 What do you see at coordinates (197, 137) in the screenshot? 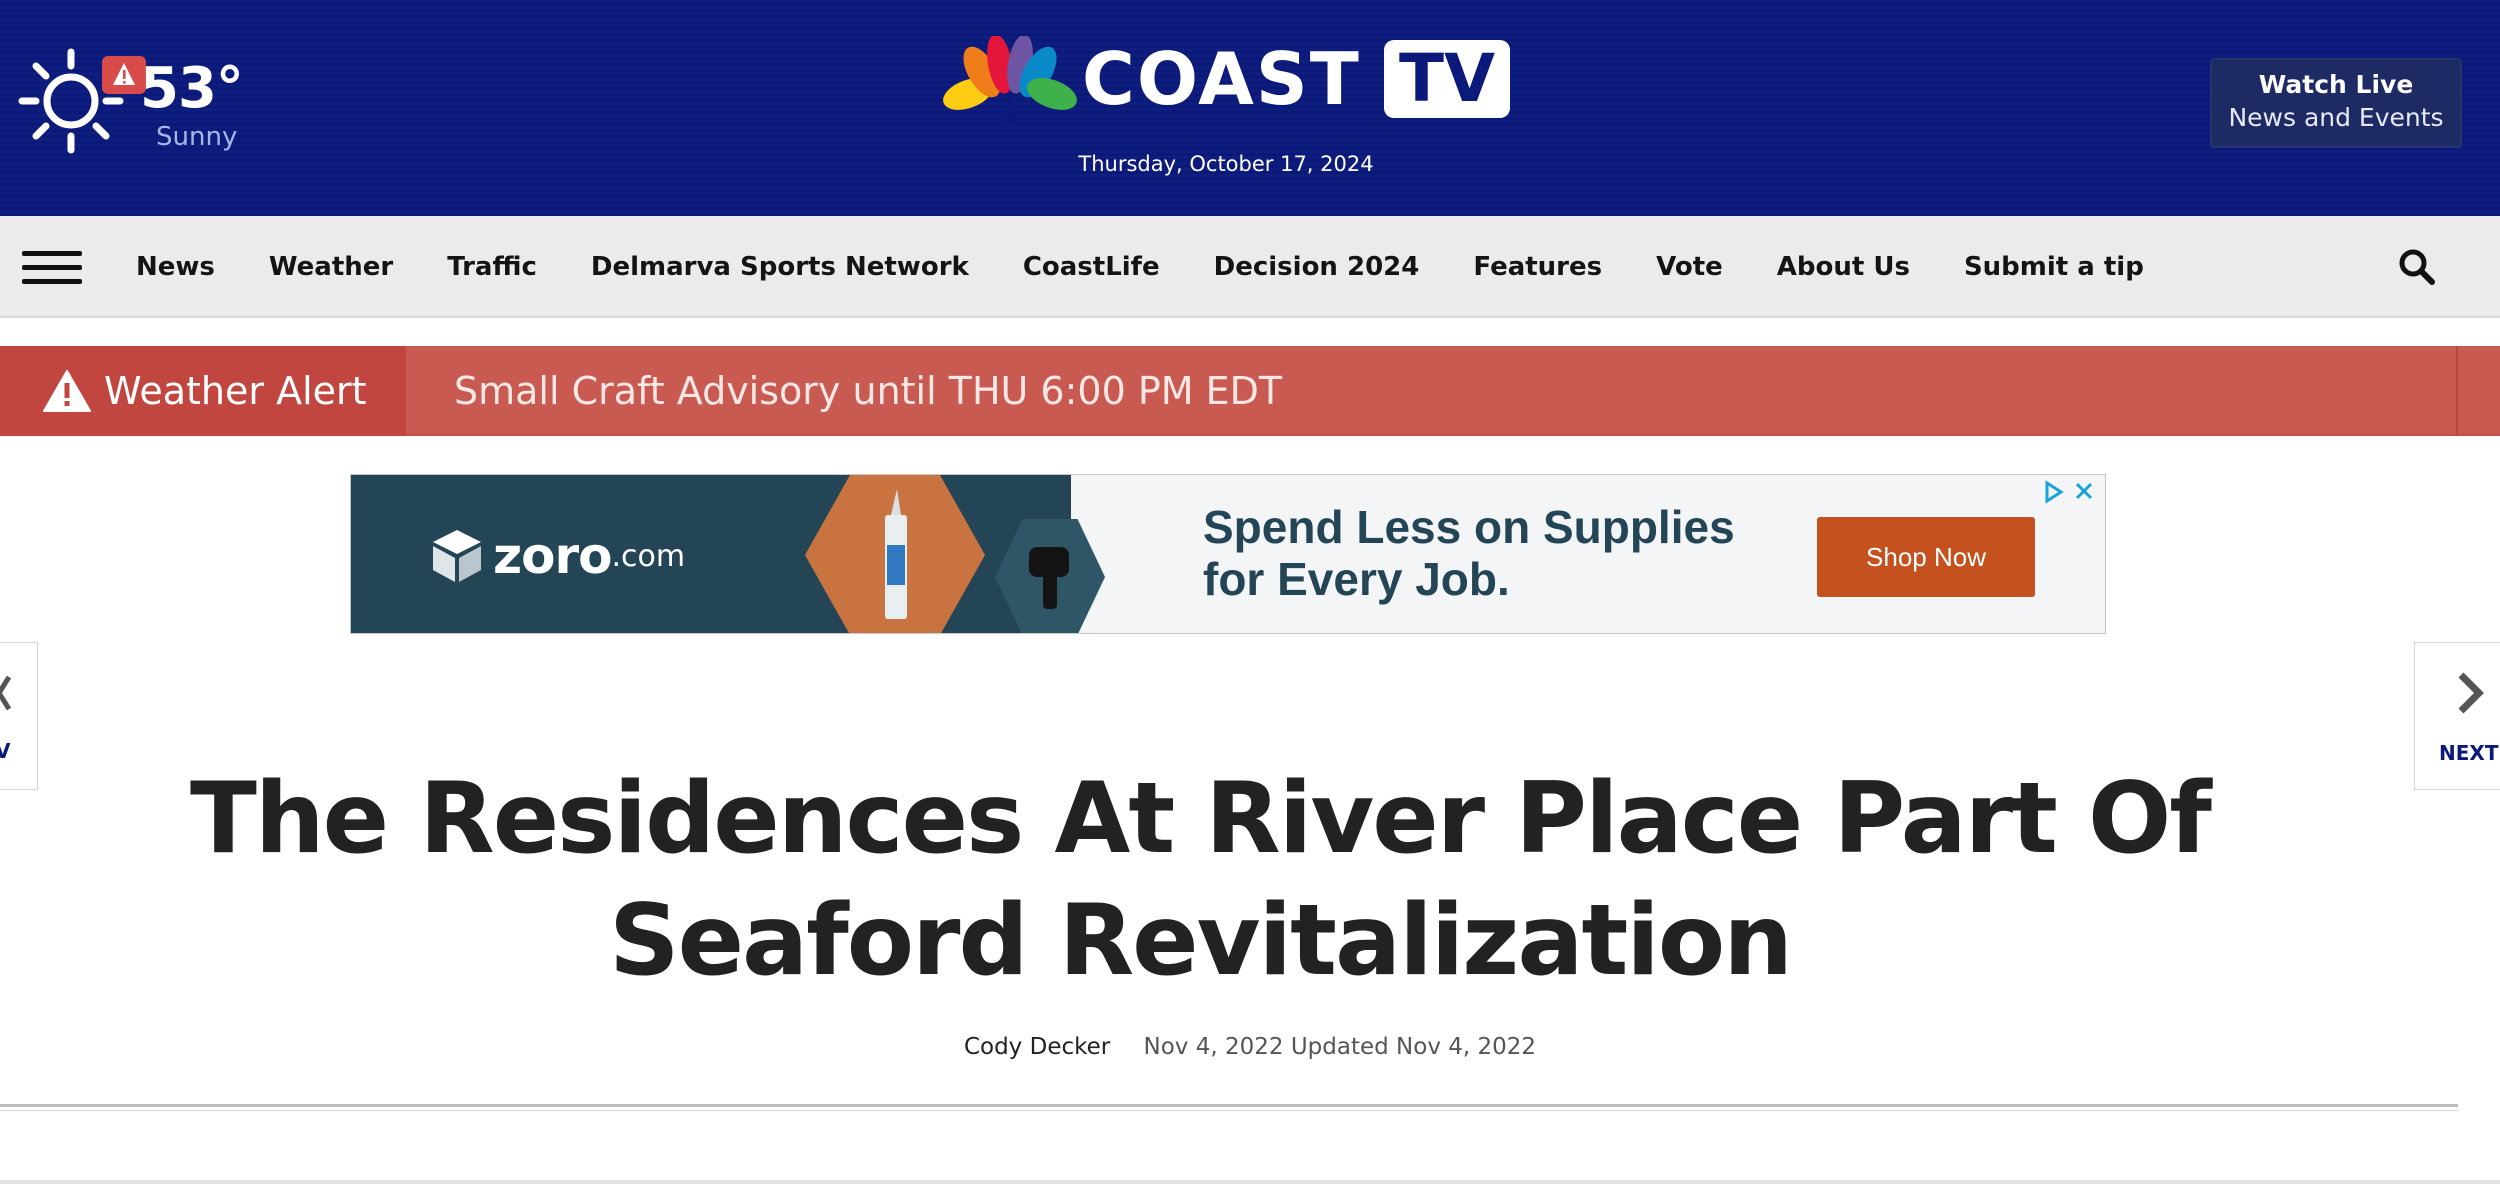
I see `weather-condition: Sunny` at bounding box center [197, 137].